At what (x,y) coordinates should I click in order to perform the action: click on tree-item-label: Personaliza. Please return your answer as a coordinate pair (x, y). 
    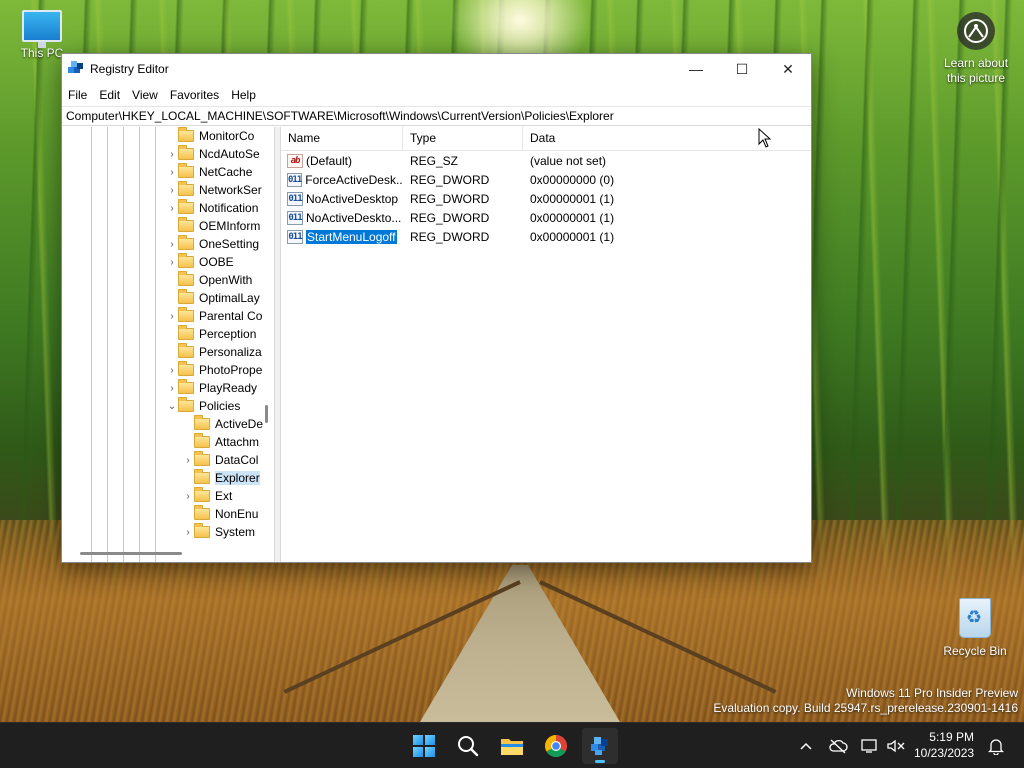
    Looking at the image, I should click on (230, 352).